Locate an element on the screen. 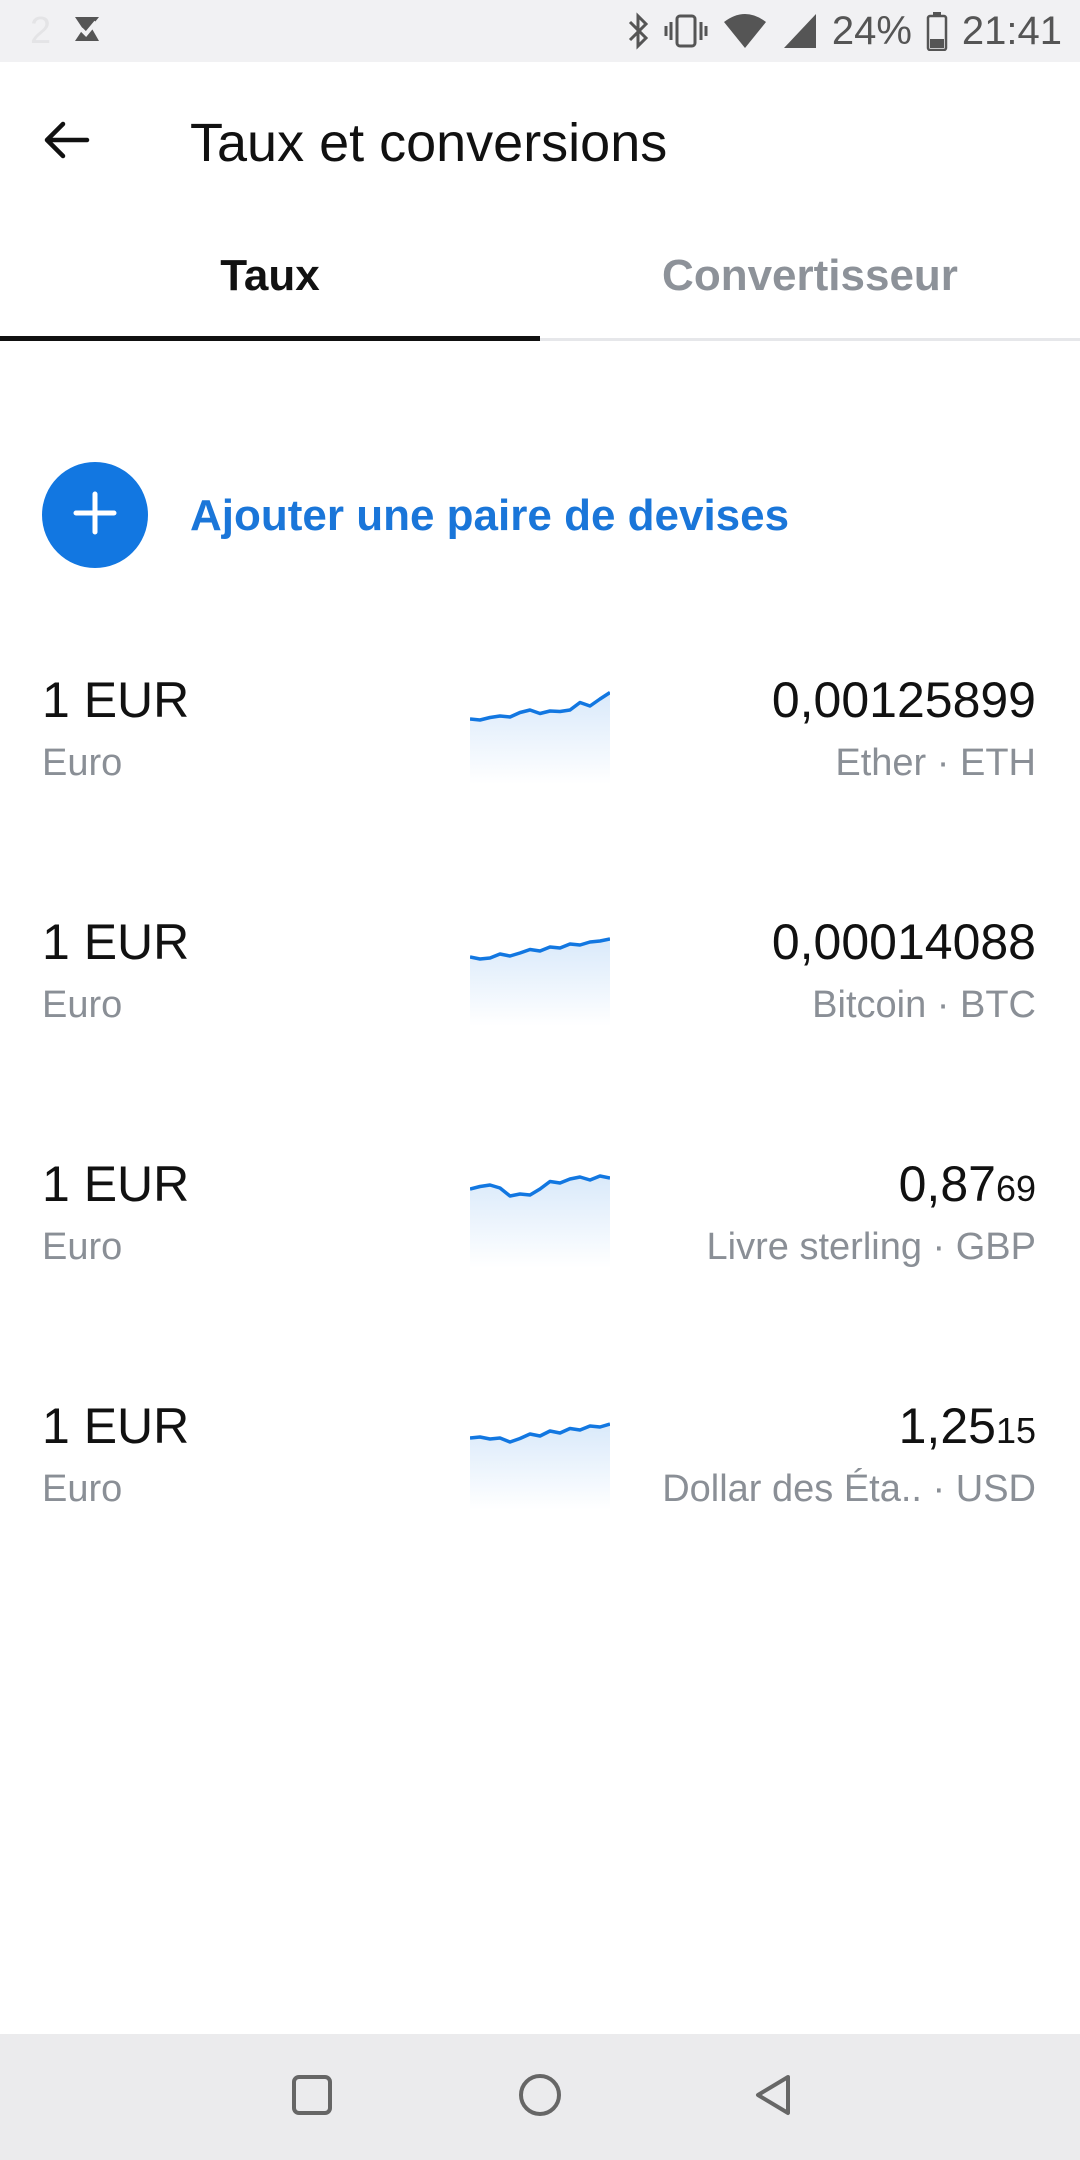 The width and height of the screenshot is (1080, 2160). triangle-back-icon is located at coordinates (772, 2097).